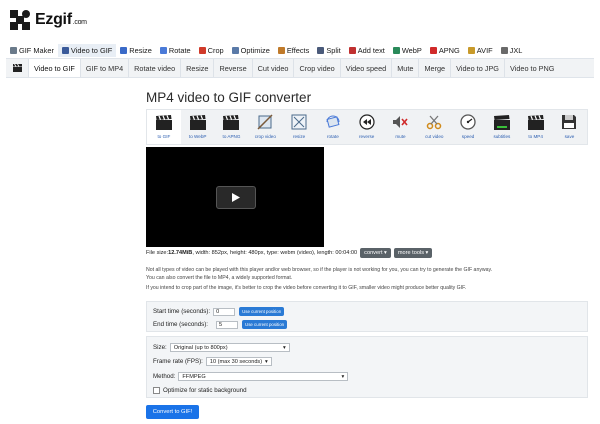 The height and width of the screenshot is (424, 600). What do you see at coordinates (202, 50) in the screenshot?
I see `crop-icon` at bounding box center [202, 50].